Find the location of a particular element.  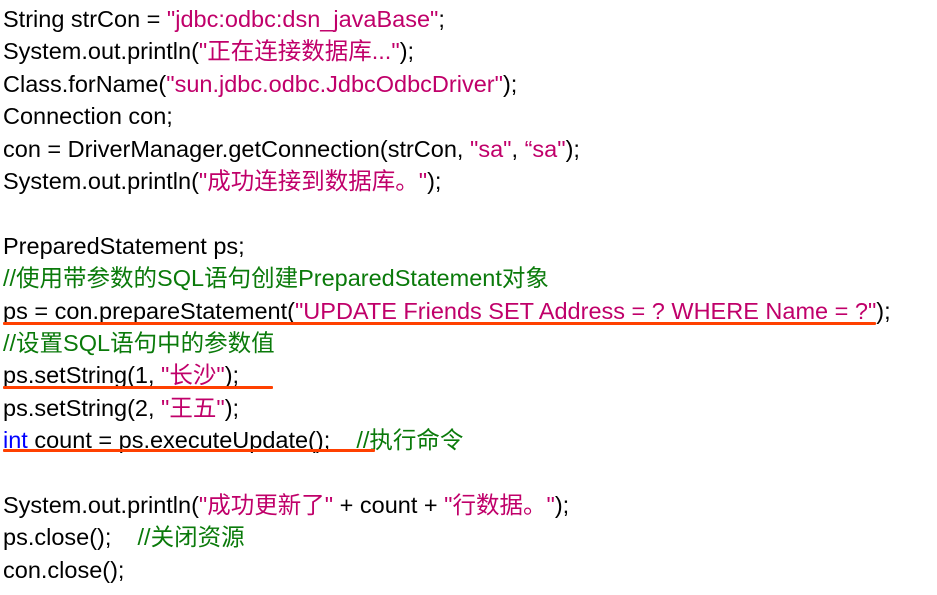

code-line: //设置SQL语句中的参数值 is located at coordinates (468, 343).